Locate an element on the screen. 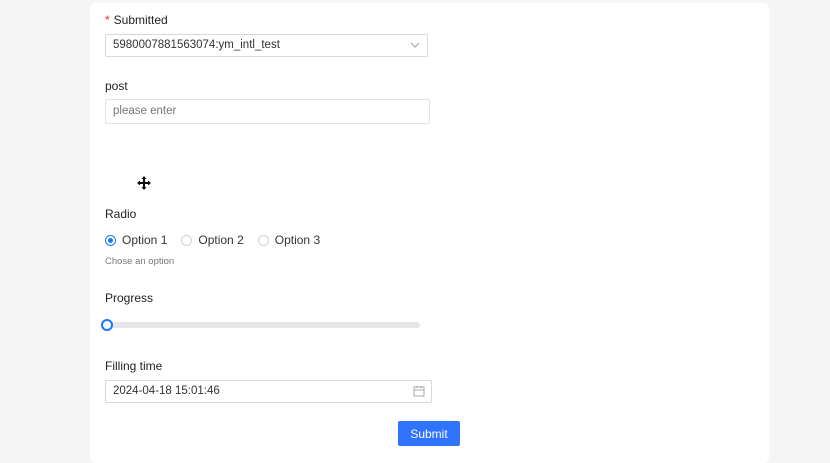 This screenshot has width=830, height=463. post-label: post is located at coordinates (116, 86).